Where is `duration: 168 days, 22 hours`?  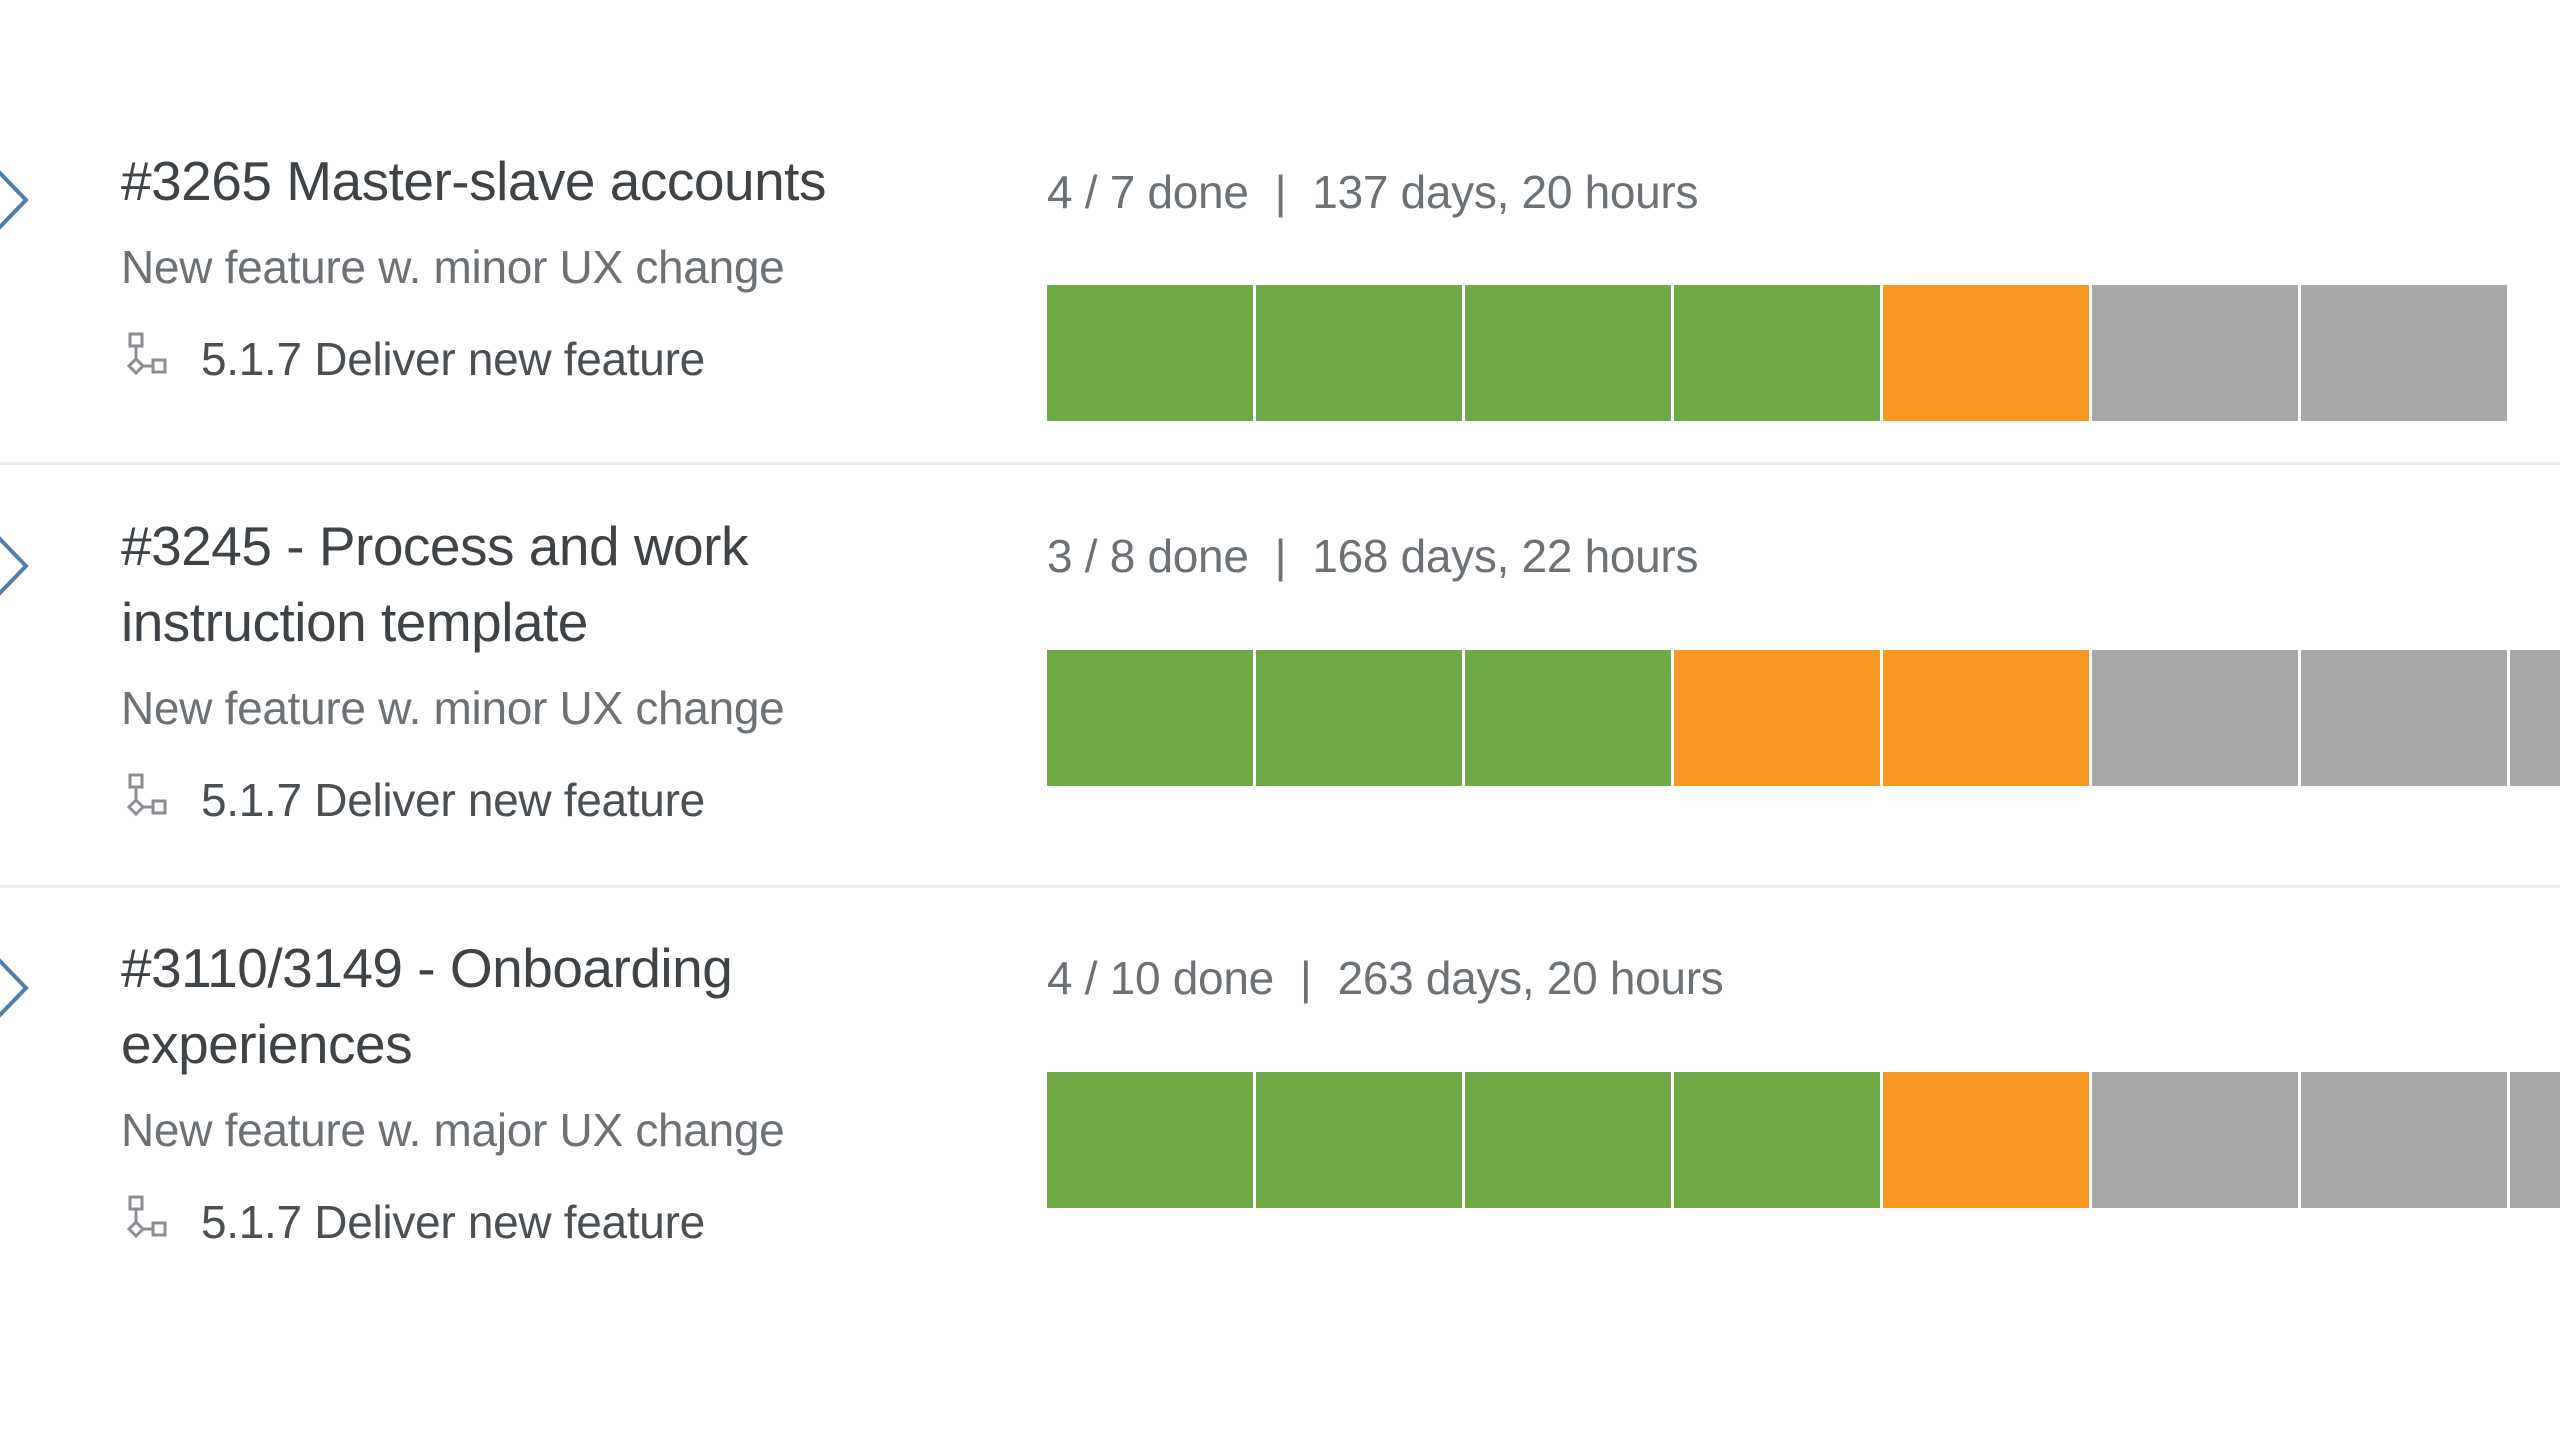 duration: 168 days, 22 hours is located at coordinates (1505, 556).